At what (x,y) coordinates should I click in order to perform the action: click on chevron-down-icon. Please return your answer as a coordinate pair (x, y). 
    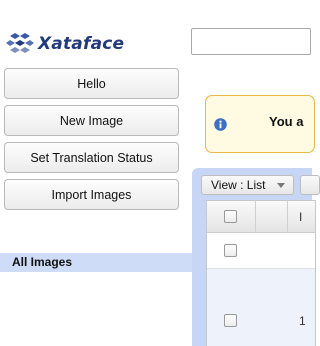
    Looking at the image, I should click on (281, 185).